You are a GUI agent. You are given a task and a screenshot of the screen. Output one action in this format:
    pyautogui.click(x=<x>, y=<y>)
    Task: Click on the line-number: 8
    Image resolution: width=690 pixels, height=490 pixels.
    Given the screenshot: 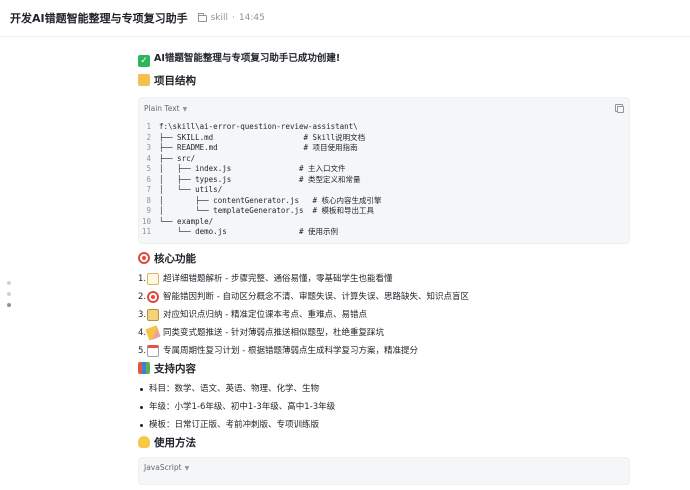 What is the action you would take?
    pyautogui.click(x=148, y=200)
    